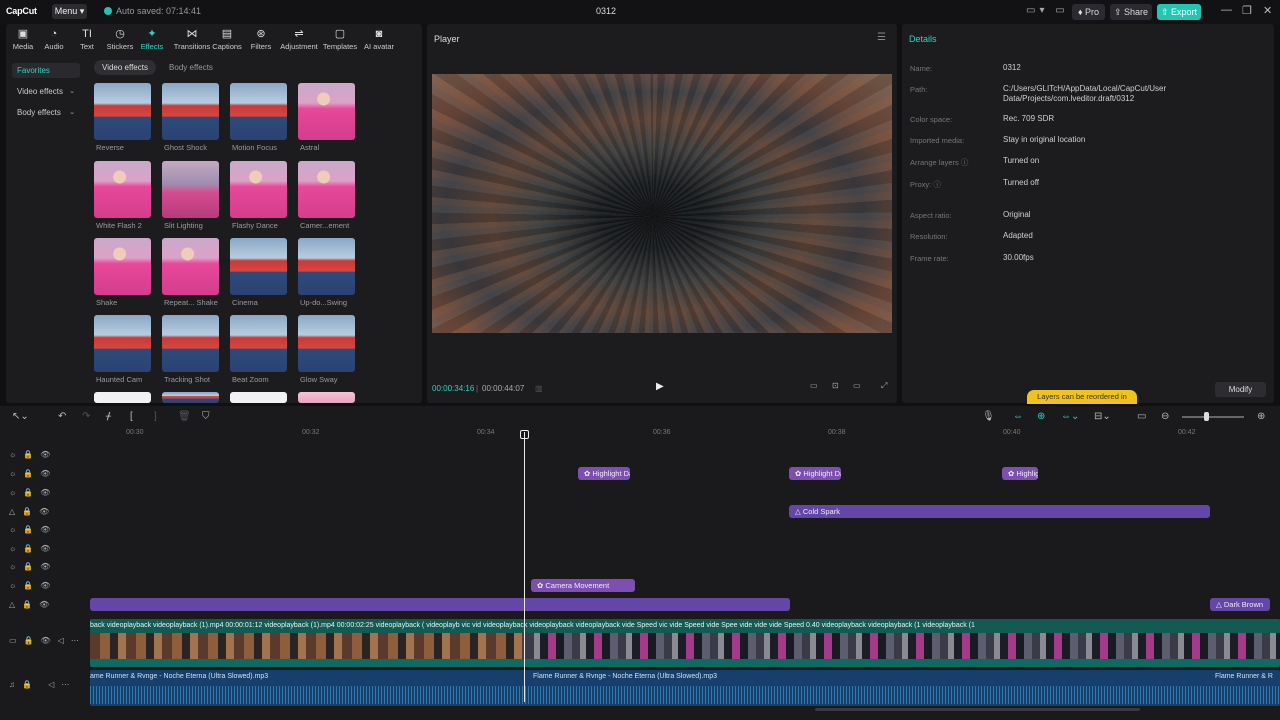 The height and width of the screenshot is (720, 1280). I want to click on detail-value: Turned on, so click(1021, 160).